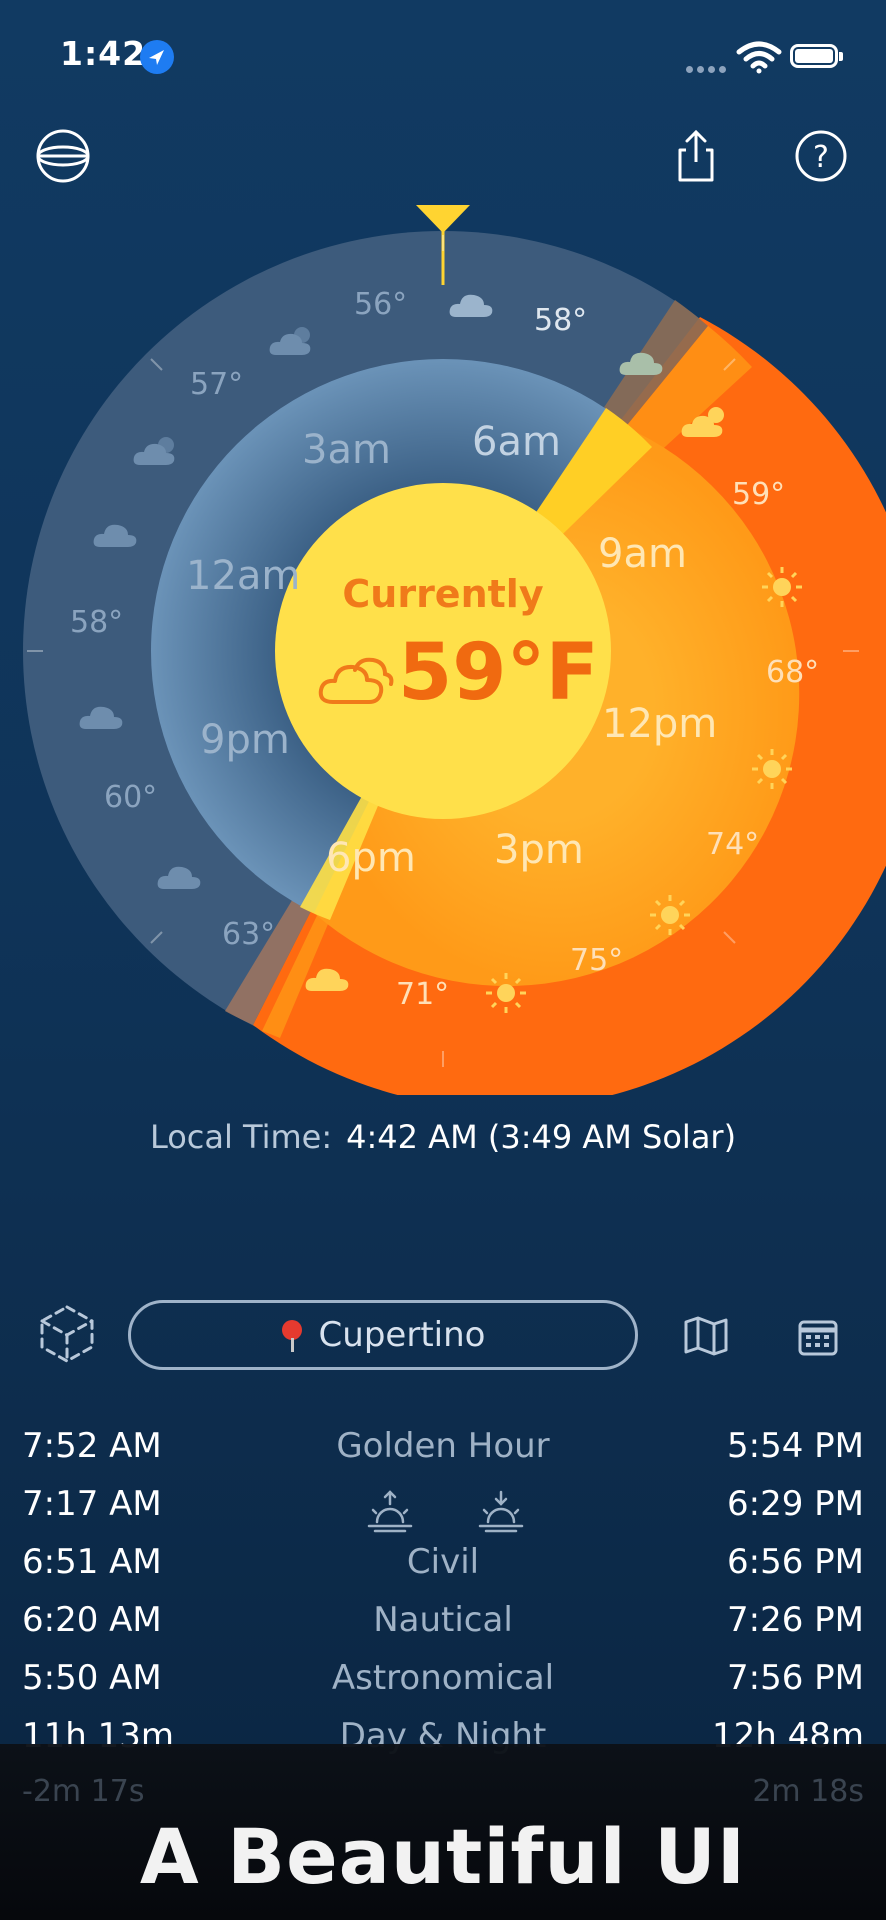 The image size is (886, 1920). Describe the element at coordinates (759, 57) in the screenshot. I see `wifi-icon` at that location.